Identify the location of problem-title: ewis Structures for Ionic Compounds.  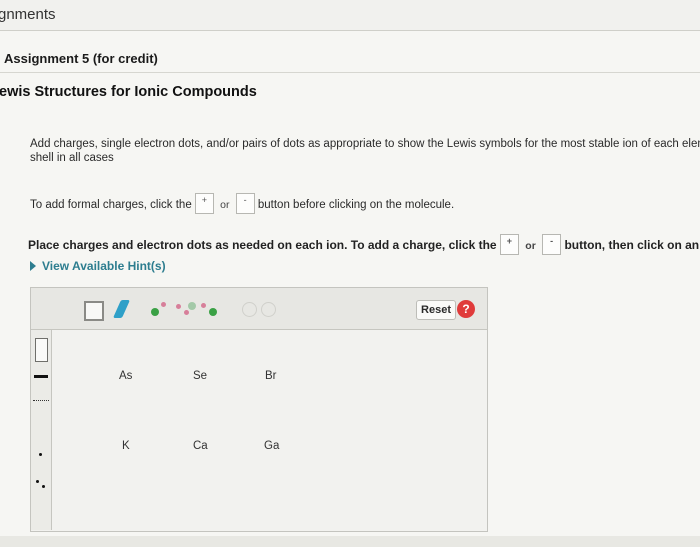
(128, 92).